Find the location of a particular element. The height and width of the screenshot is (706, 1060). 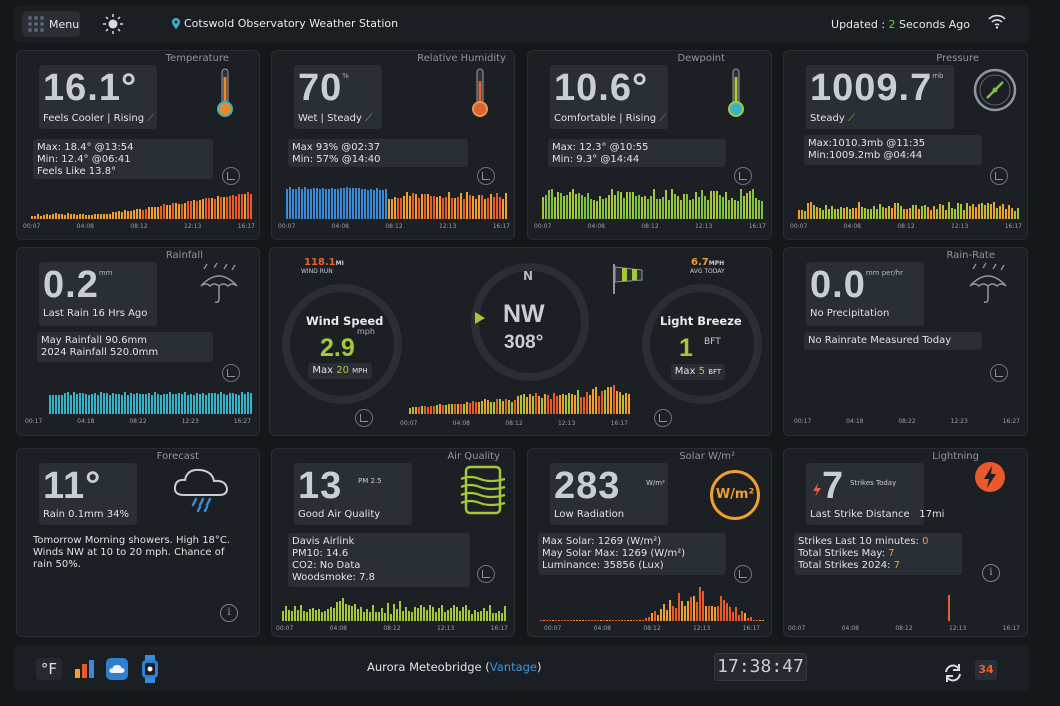

beaufort-gauge is located at coordinates (702, 344).